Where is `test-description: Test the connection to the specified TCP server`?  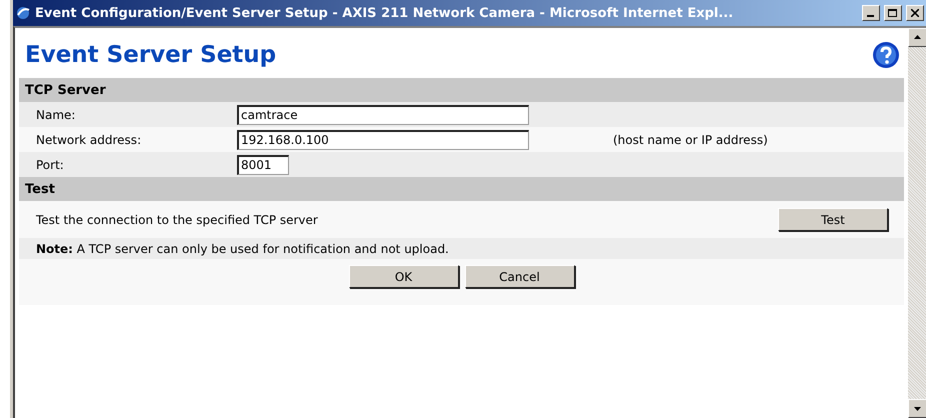 test-description: Test the connection to the specified TCP server is located at coordinates (177, 219).